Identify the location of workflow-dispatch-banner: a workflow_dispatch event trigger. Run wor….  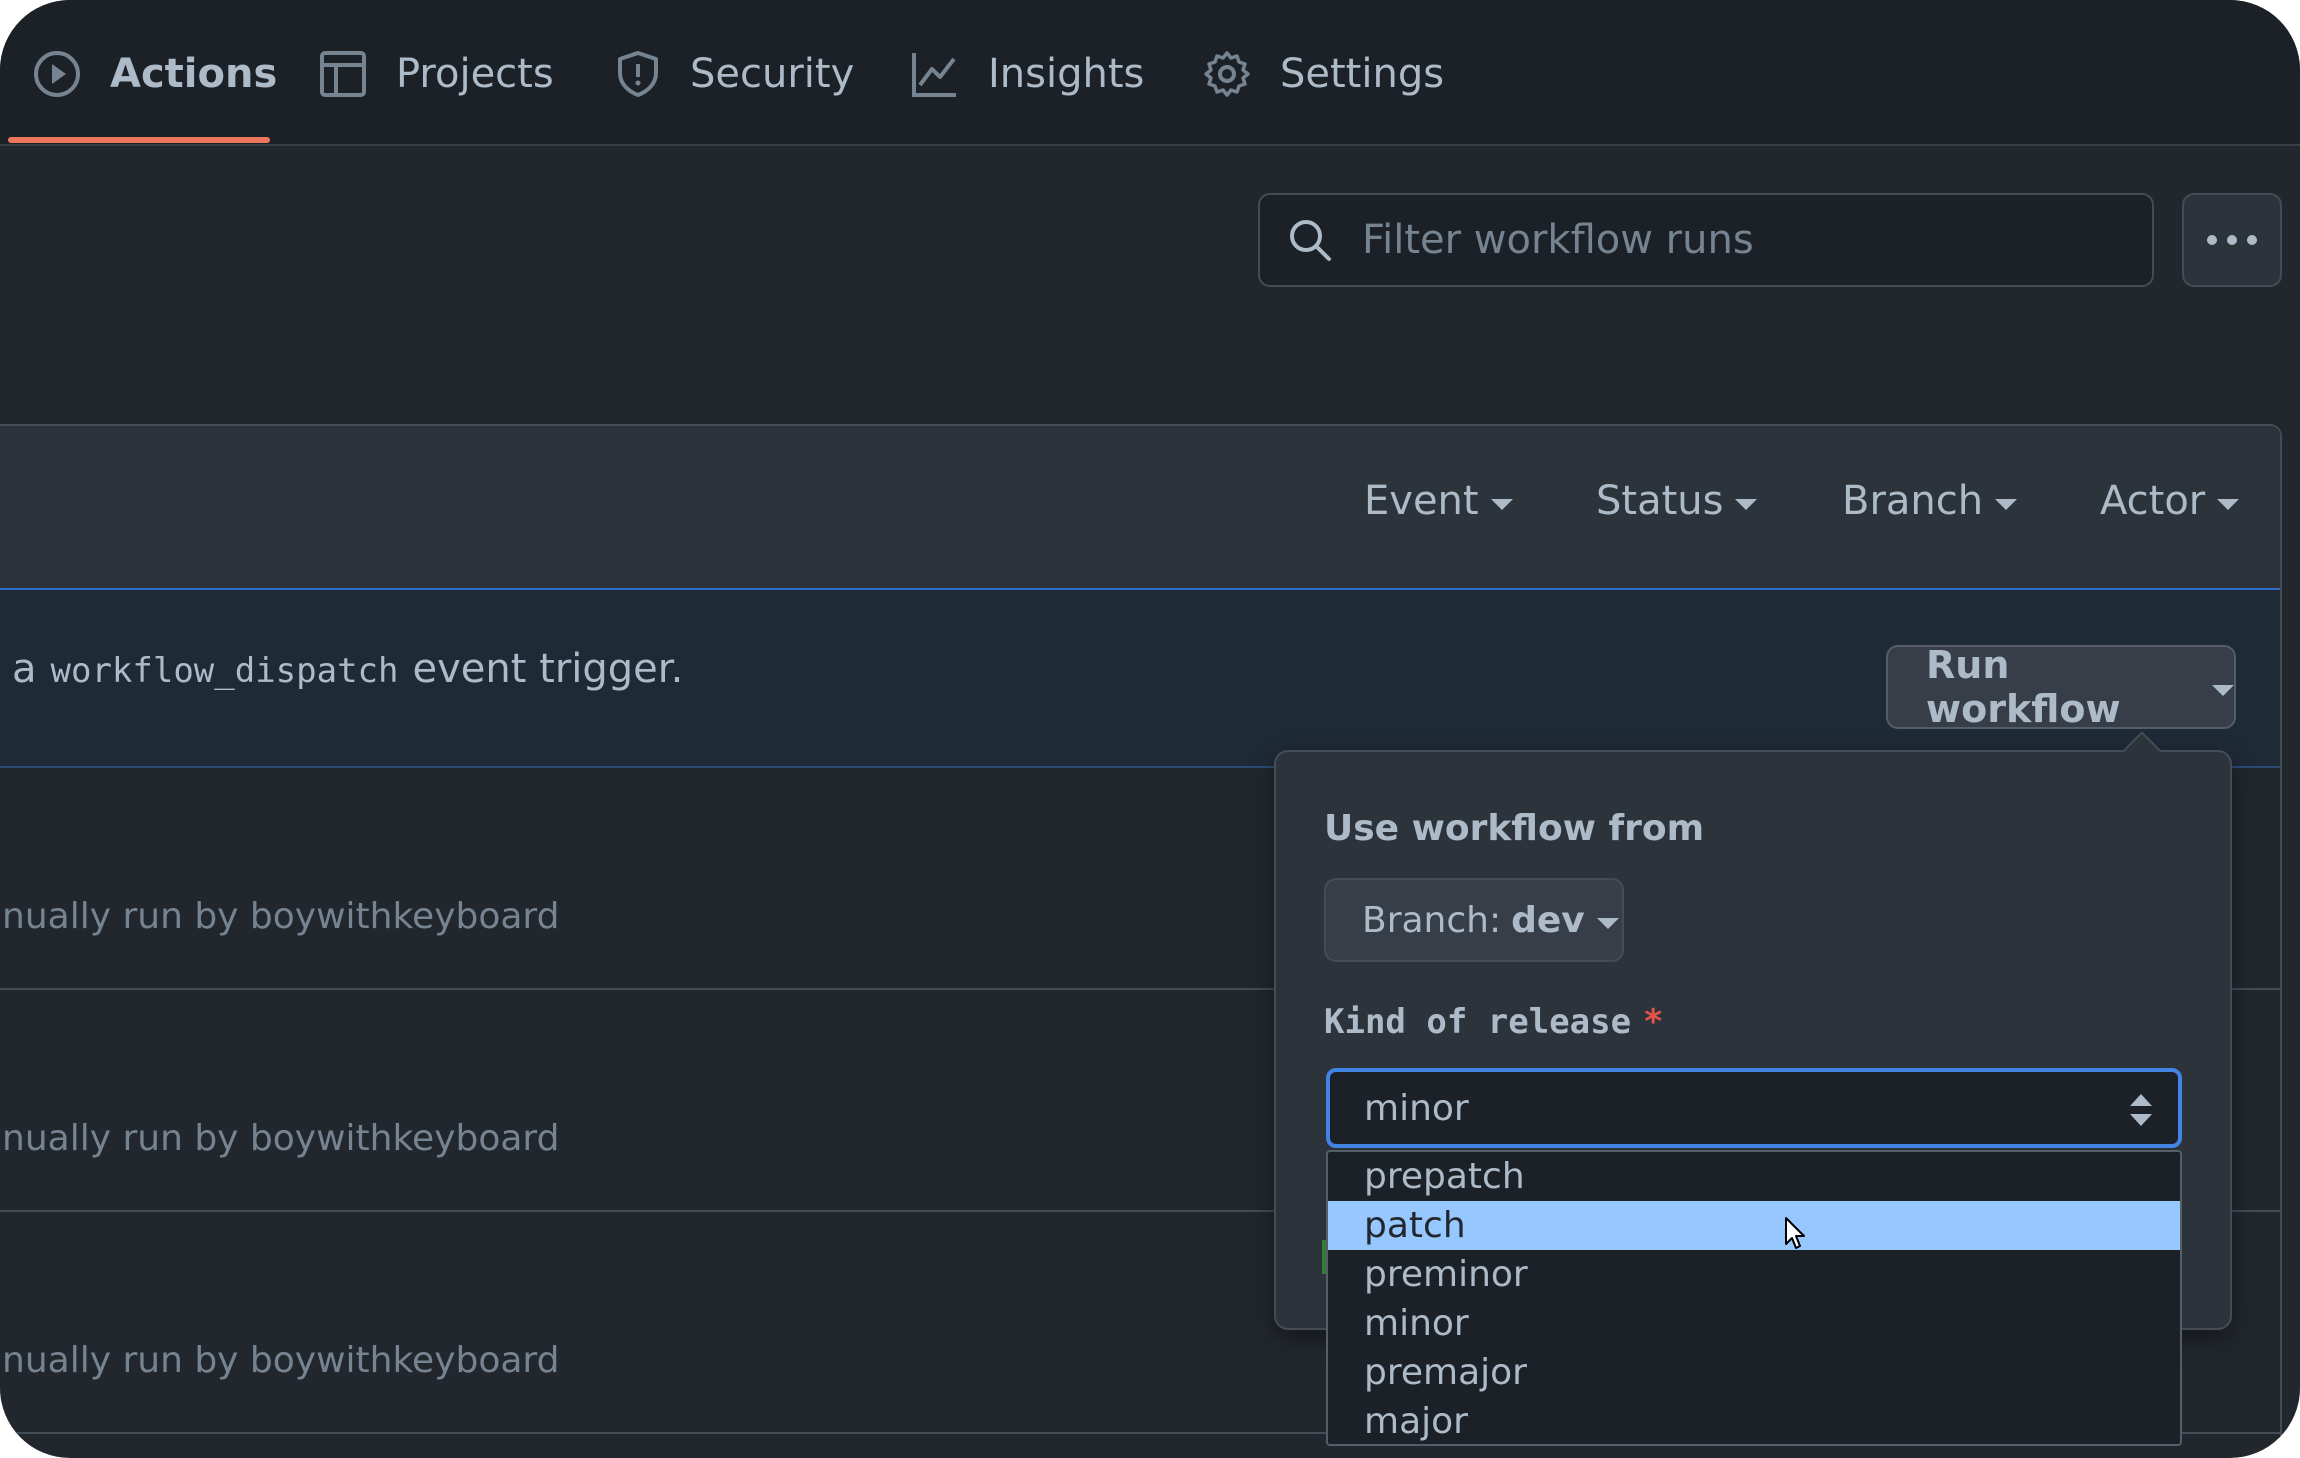
(1140, 678).